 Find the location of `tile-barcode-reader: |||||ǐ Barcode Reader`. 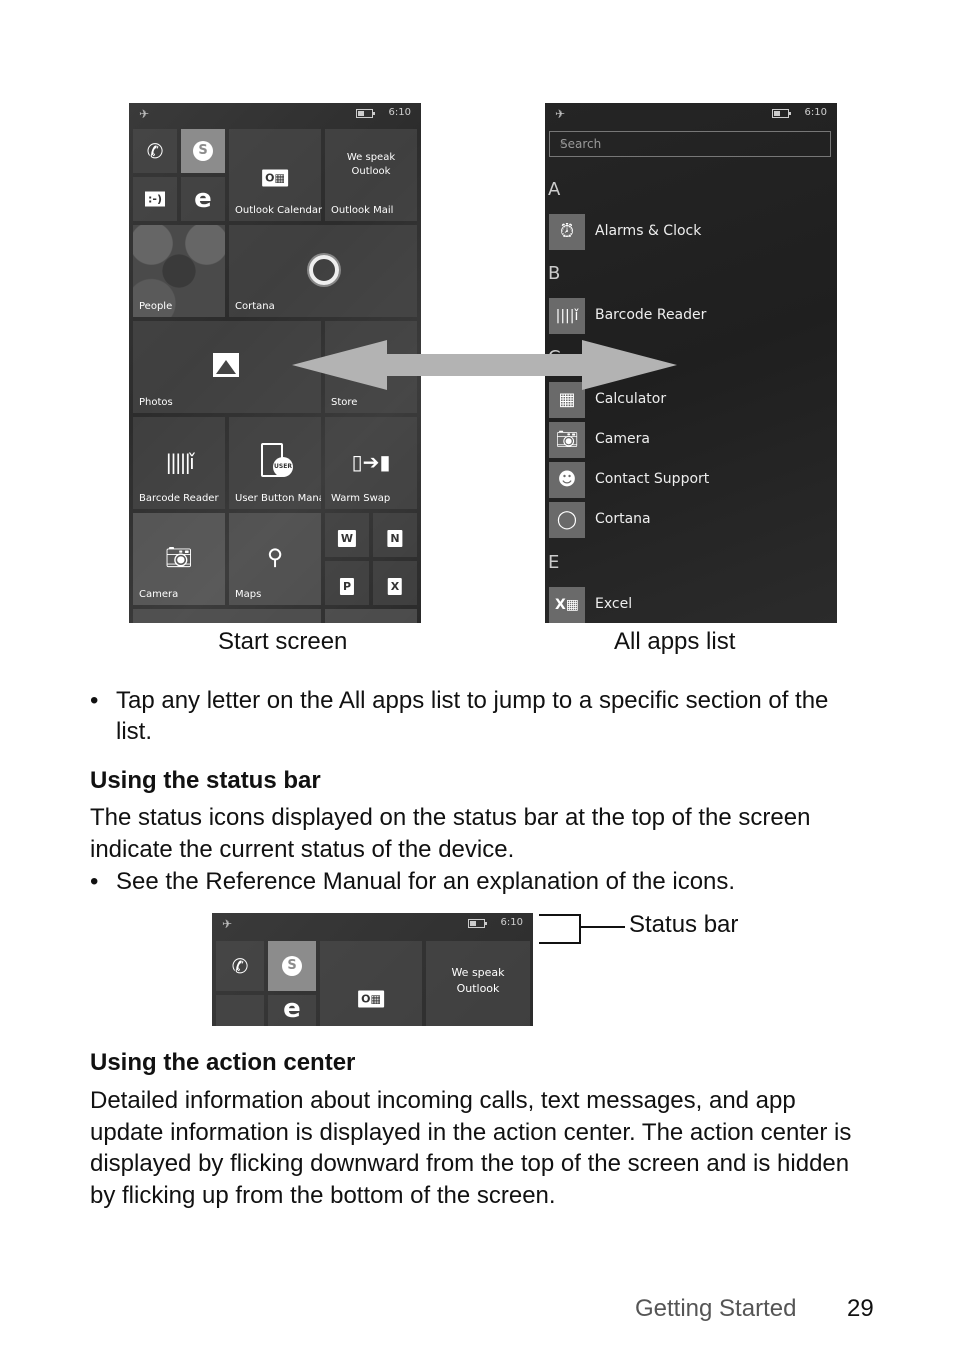

tile-barcode-reader: |||||ǐ Barcode Reader is located at coordinates (179, 463).